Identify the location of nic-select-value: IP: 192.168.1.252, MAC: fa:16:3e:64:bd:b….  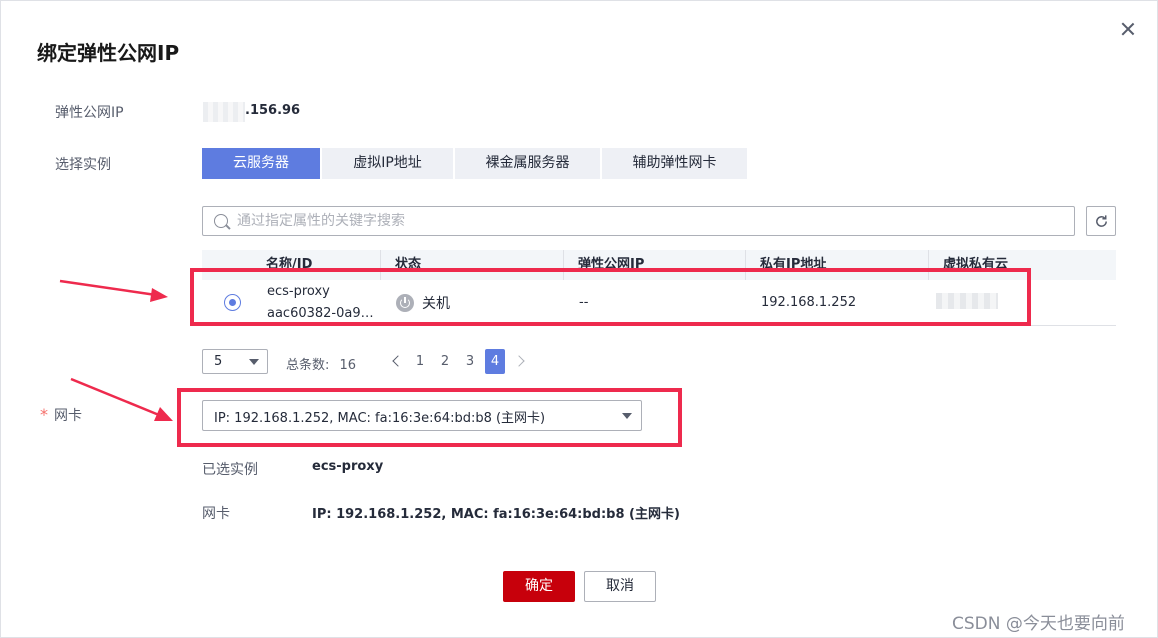
(380, 418).